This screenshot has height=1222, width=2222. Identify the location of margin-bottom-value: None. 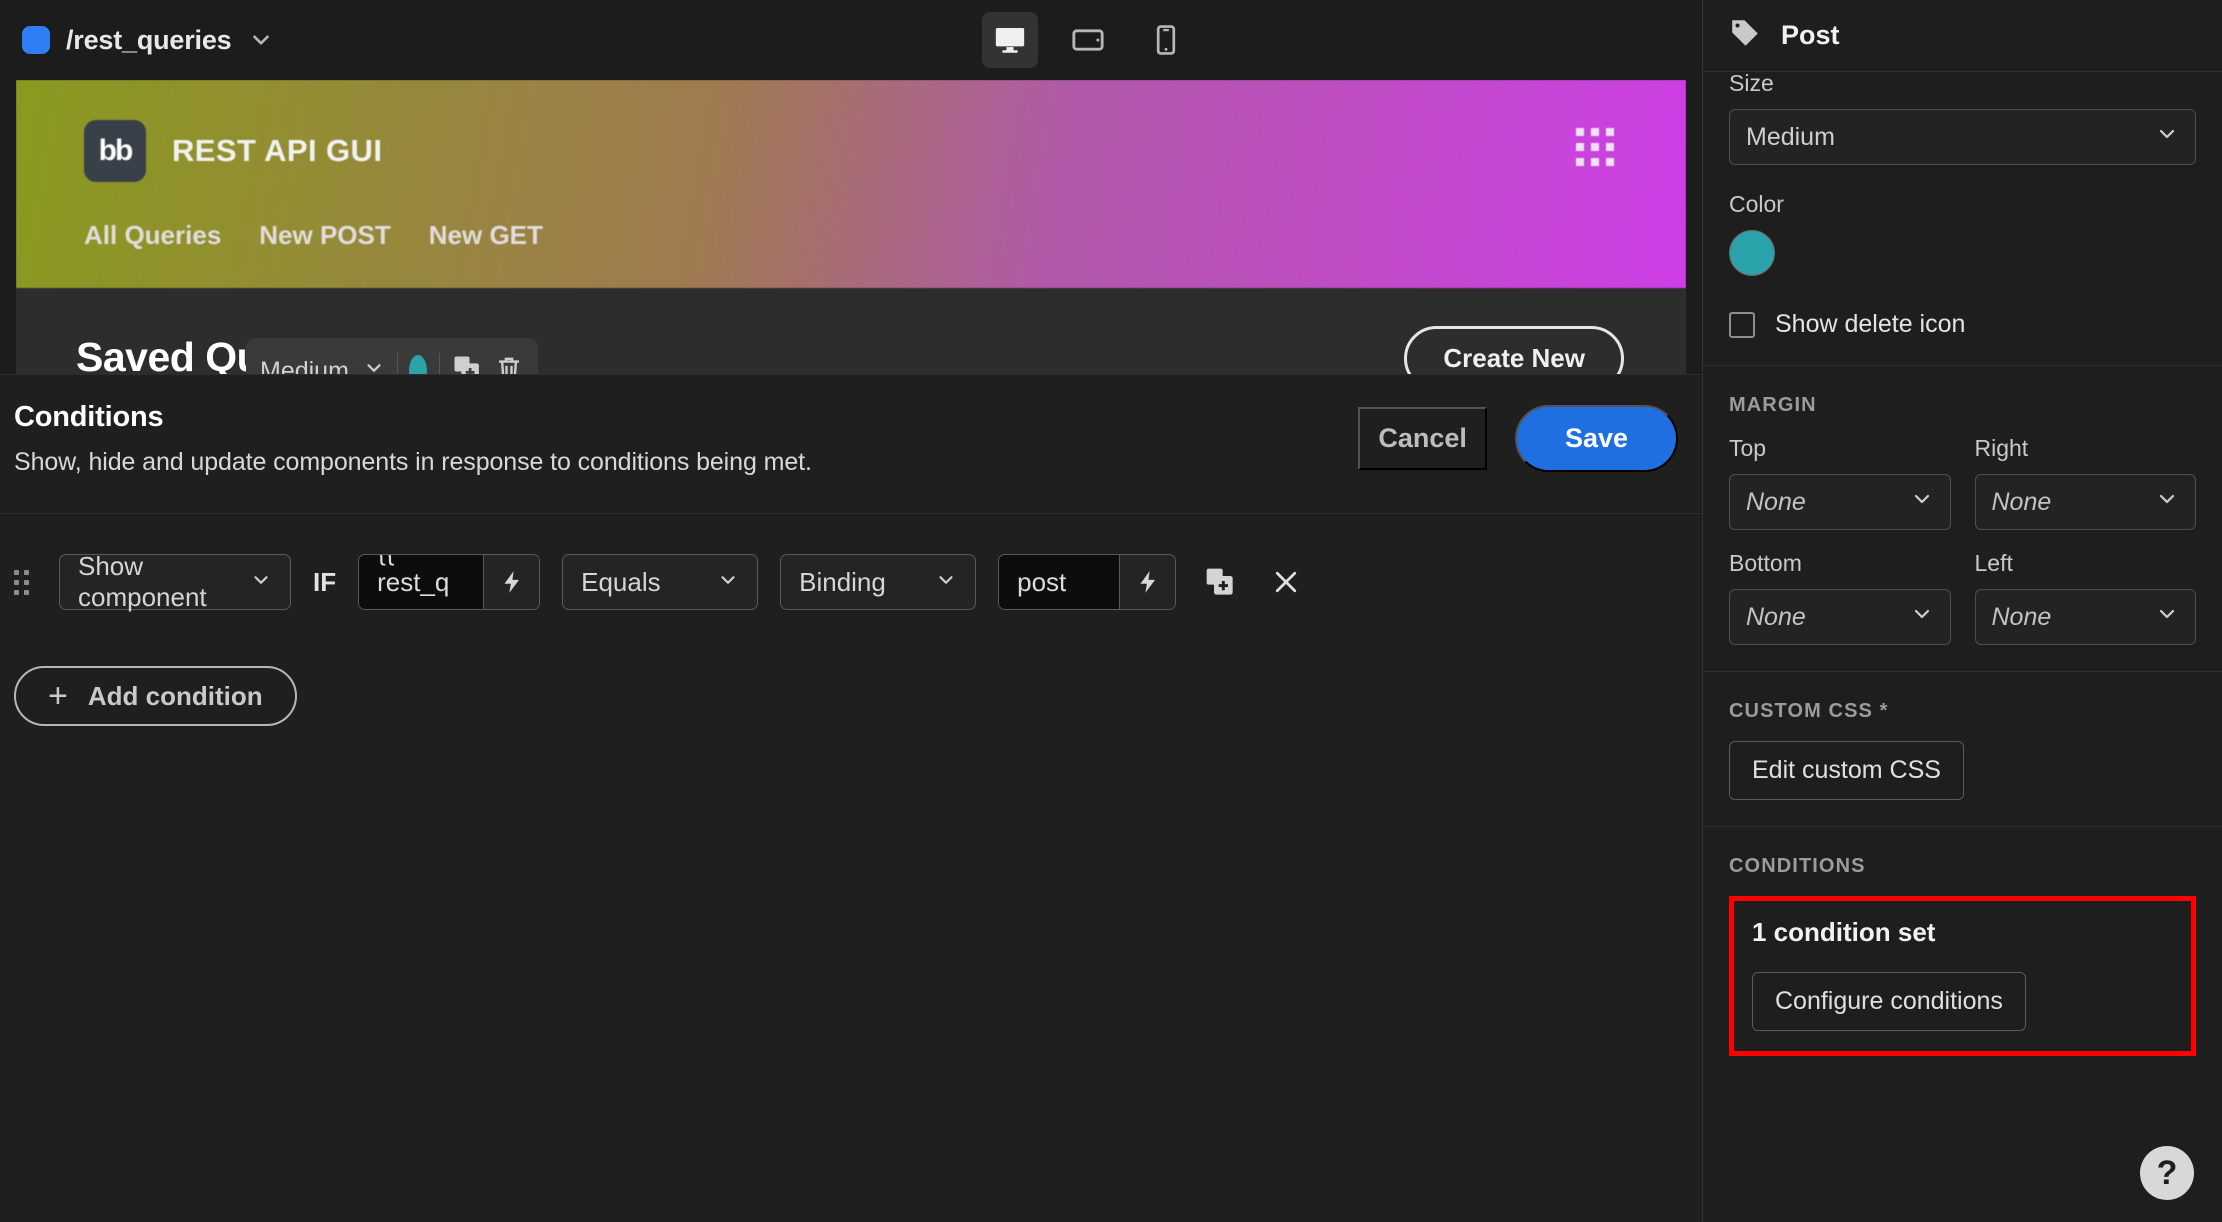
(1776, 616).